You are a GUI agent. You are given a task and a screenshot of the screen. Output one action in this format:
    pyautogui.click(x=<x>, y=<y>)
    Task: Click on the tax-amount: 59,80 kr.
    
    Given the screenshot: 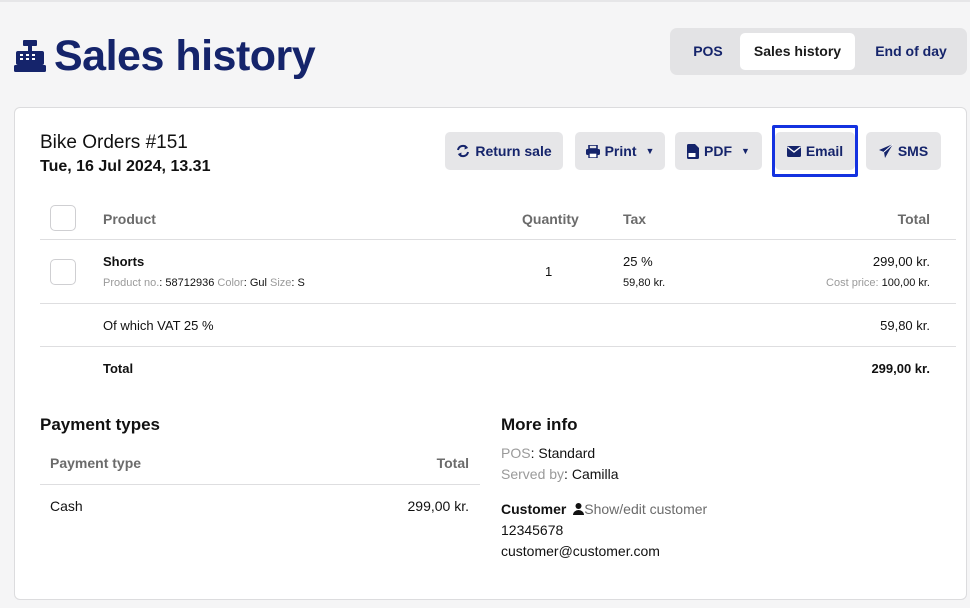 What is the action you would take?
    pyautogui.click(x=644, y=283)
    